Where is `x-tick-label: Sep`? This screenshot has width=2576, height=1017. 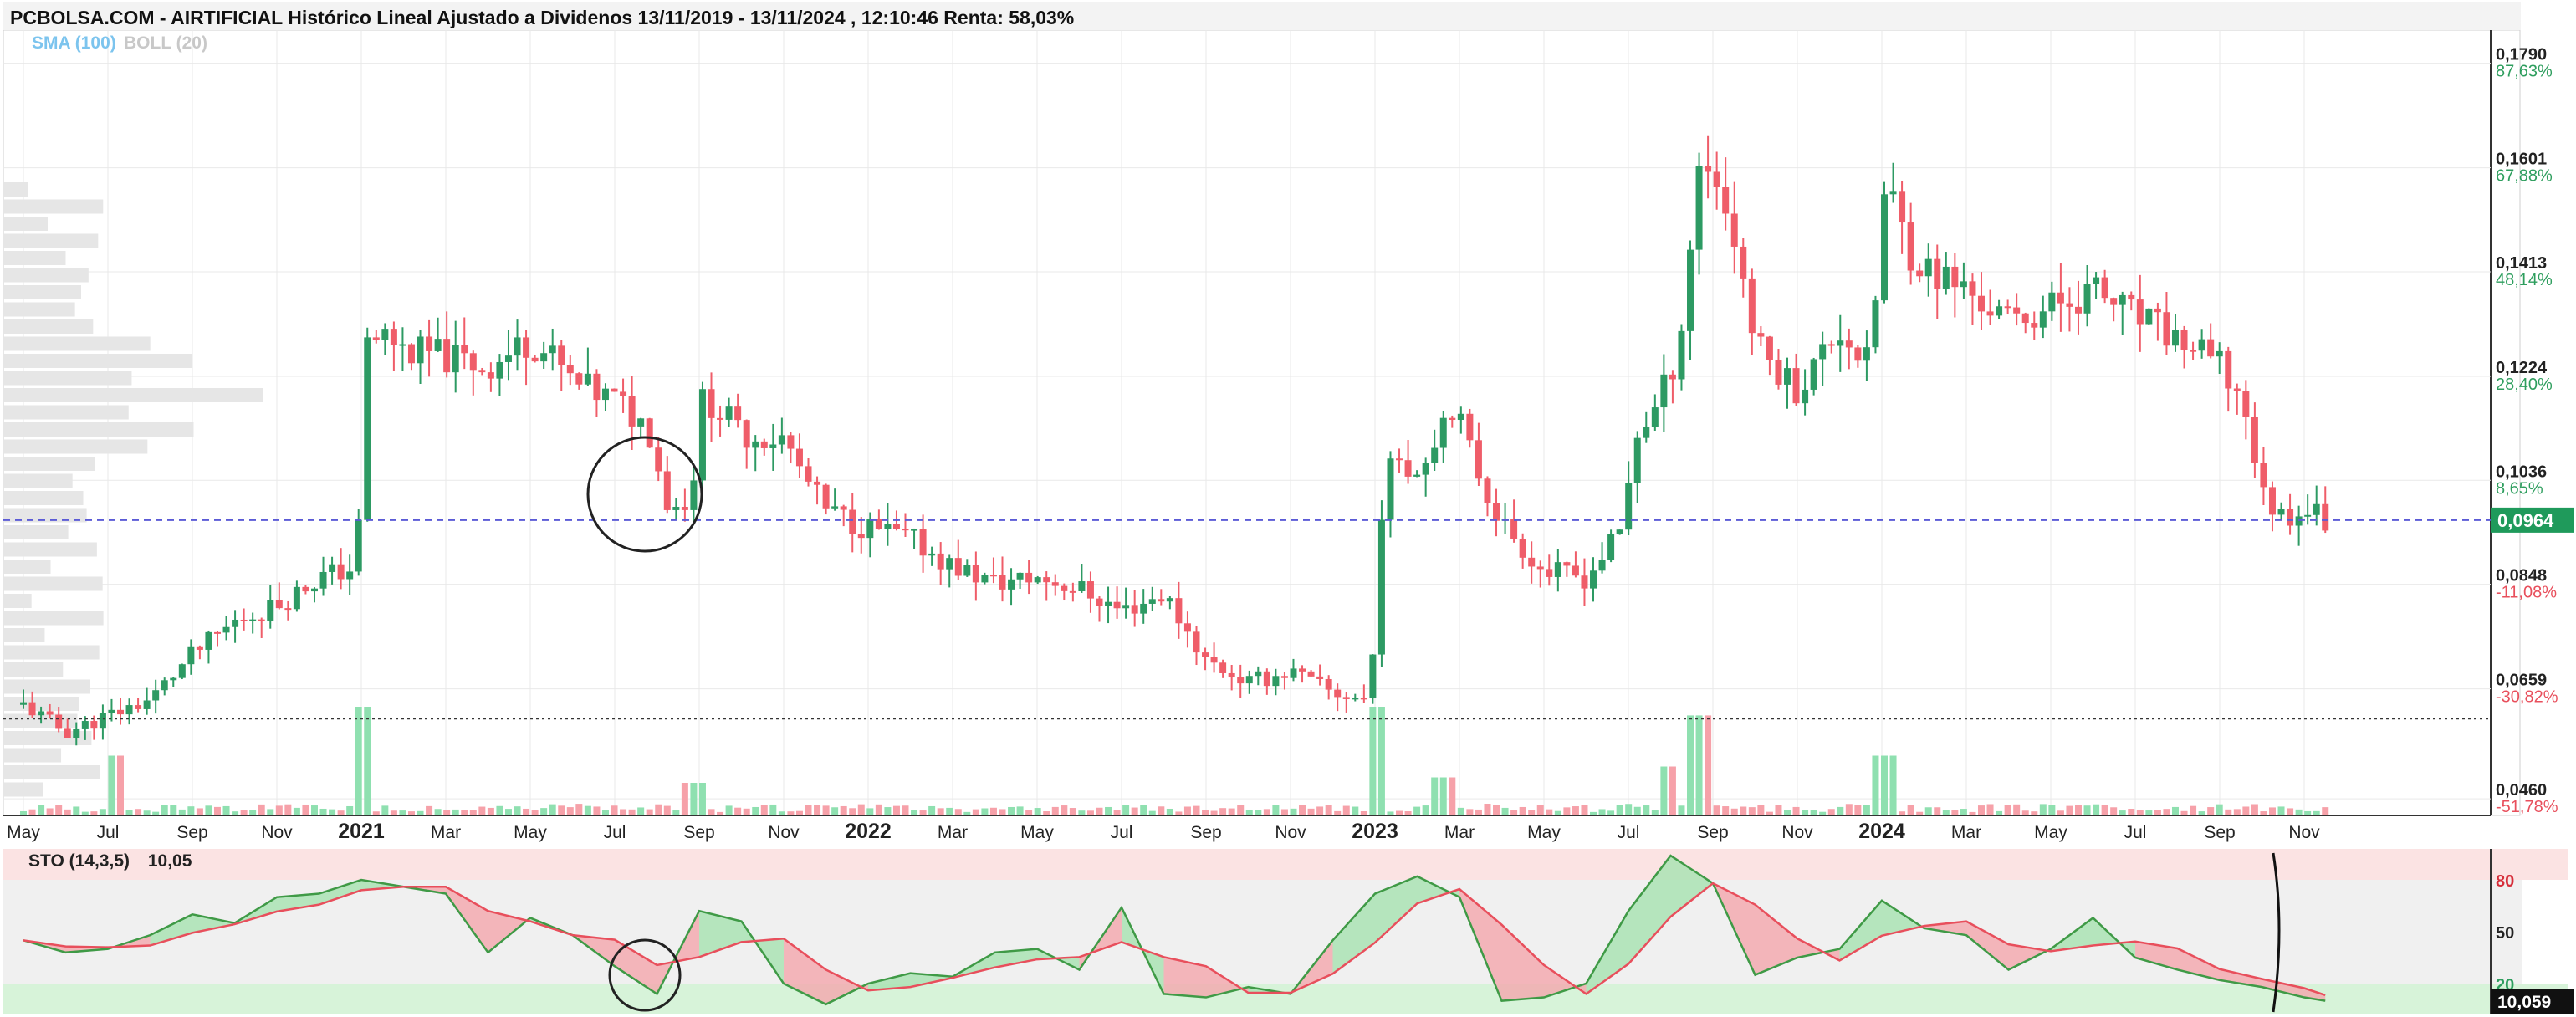 x-tick-label: Sep is located at coordinates (1205, 833).